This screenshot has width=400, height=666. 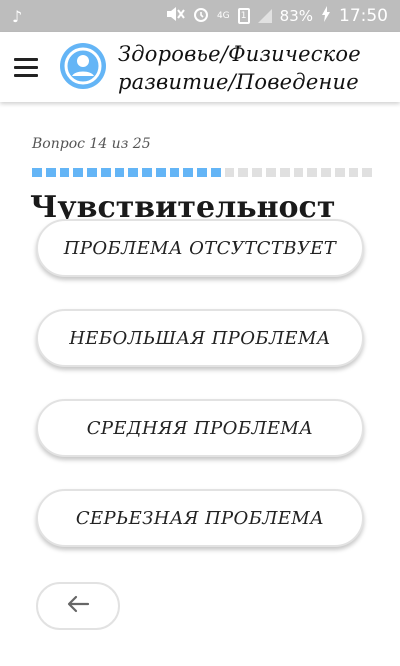 I want to click on clock: 17:50, so click(x=363, y=16).